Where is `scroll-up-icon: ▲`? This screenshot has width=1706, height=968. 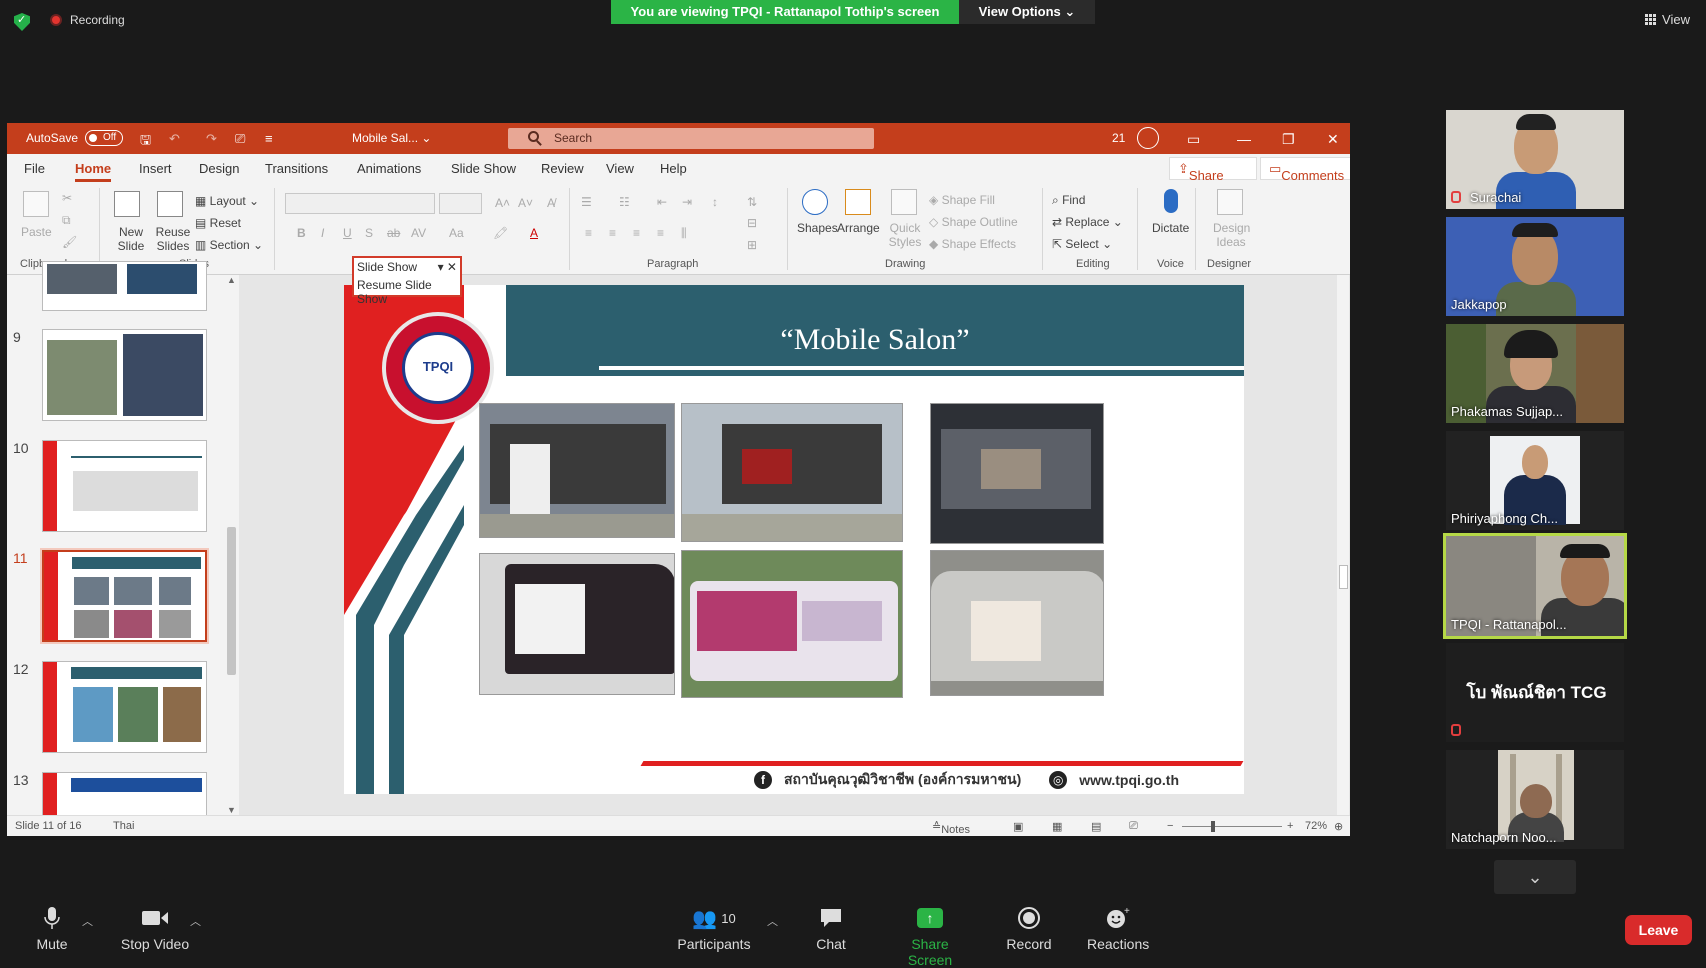 scroll-up-icon: ▲ is located at coordinates (231, 280).